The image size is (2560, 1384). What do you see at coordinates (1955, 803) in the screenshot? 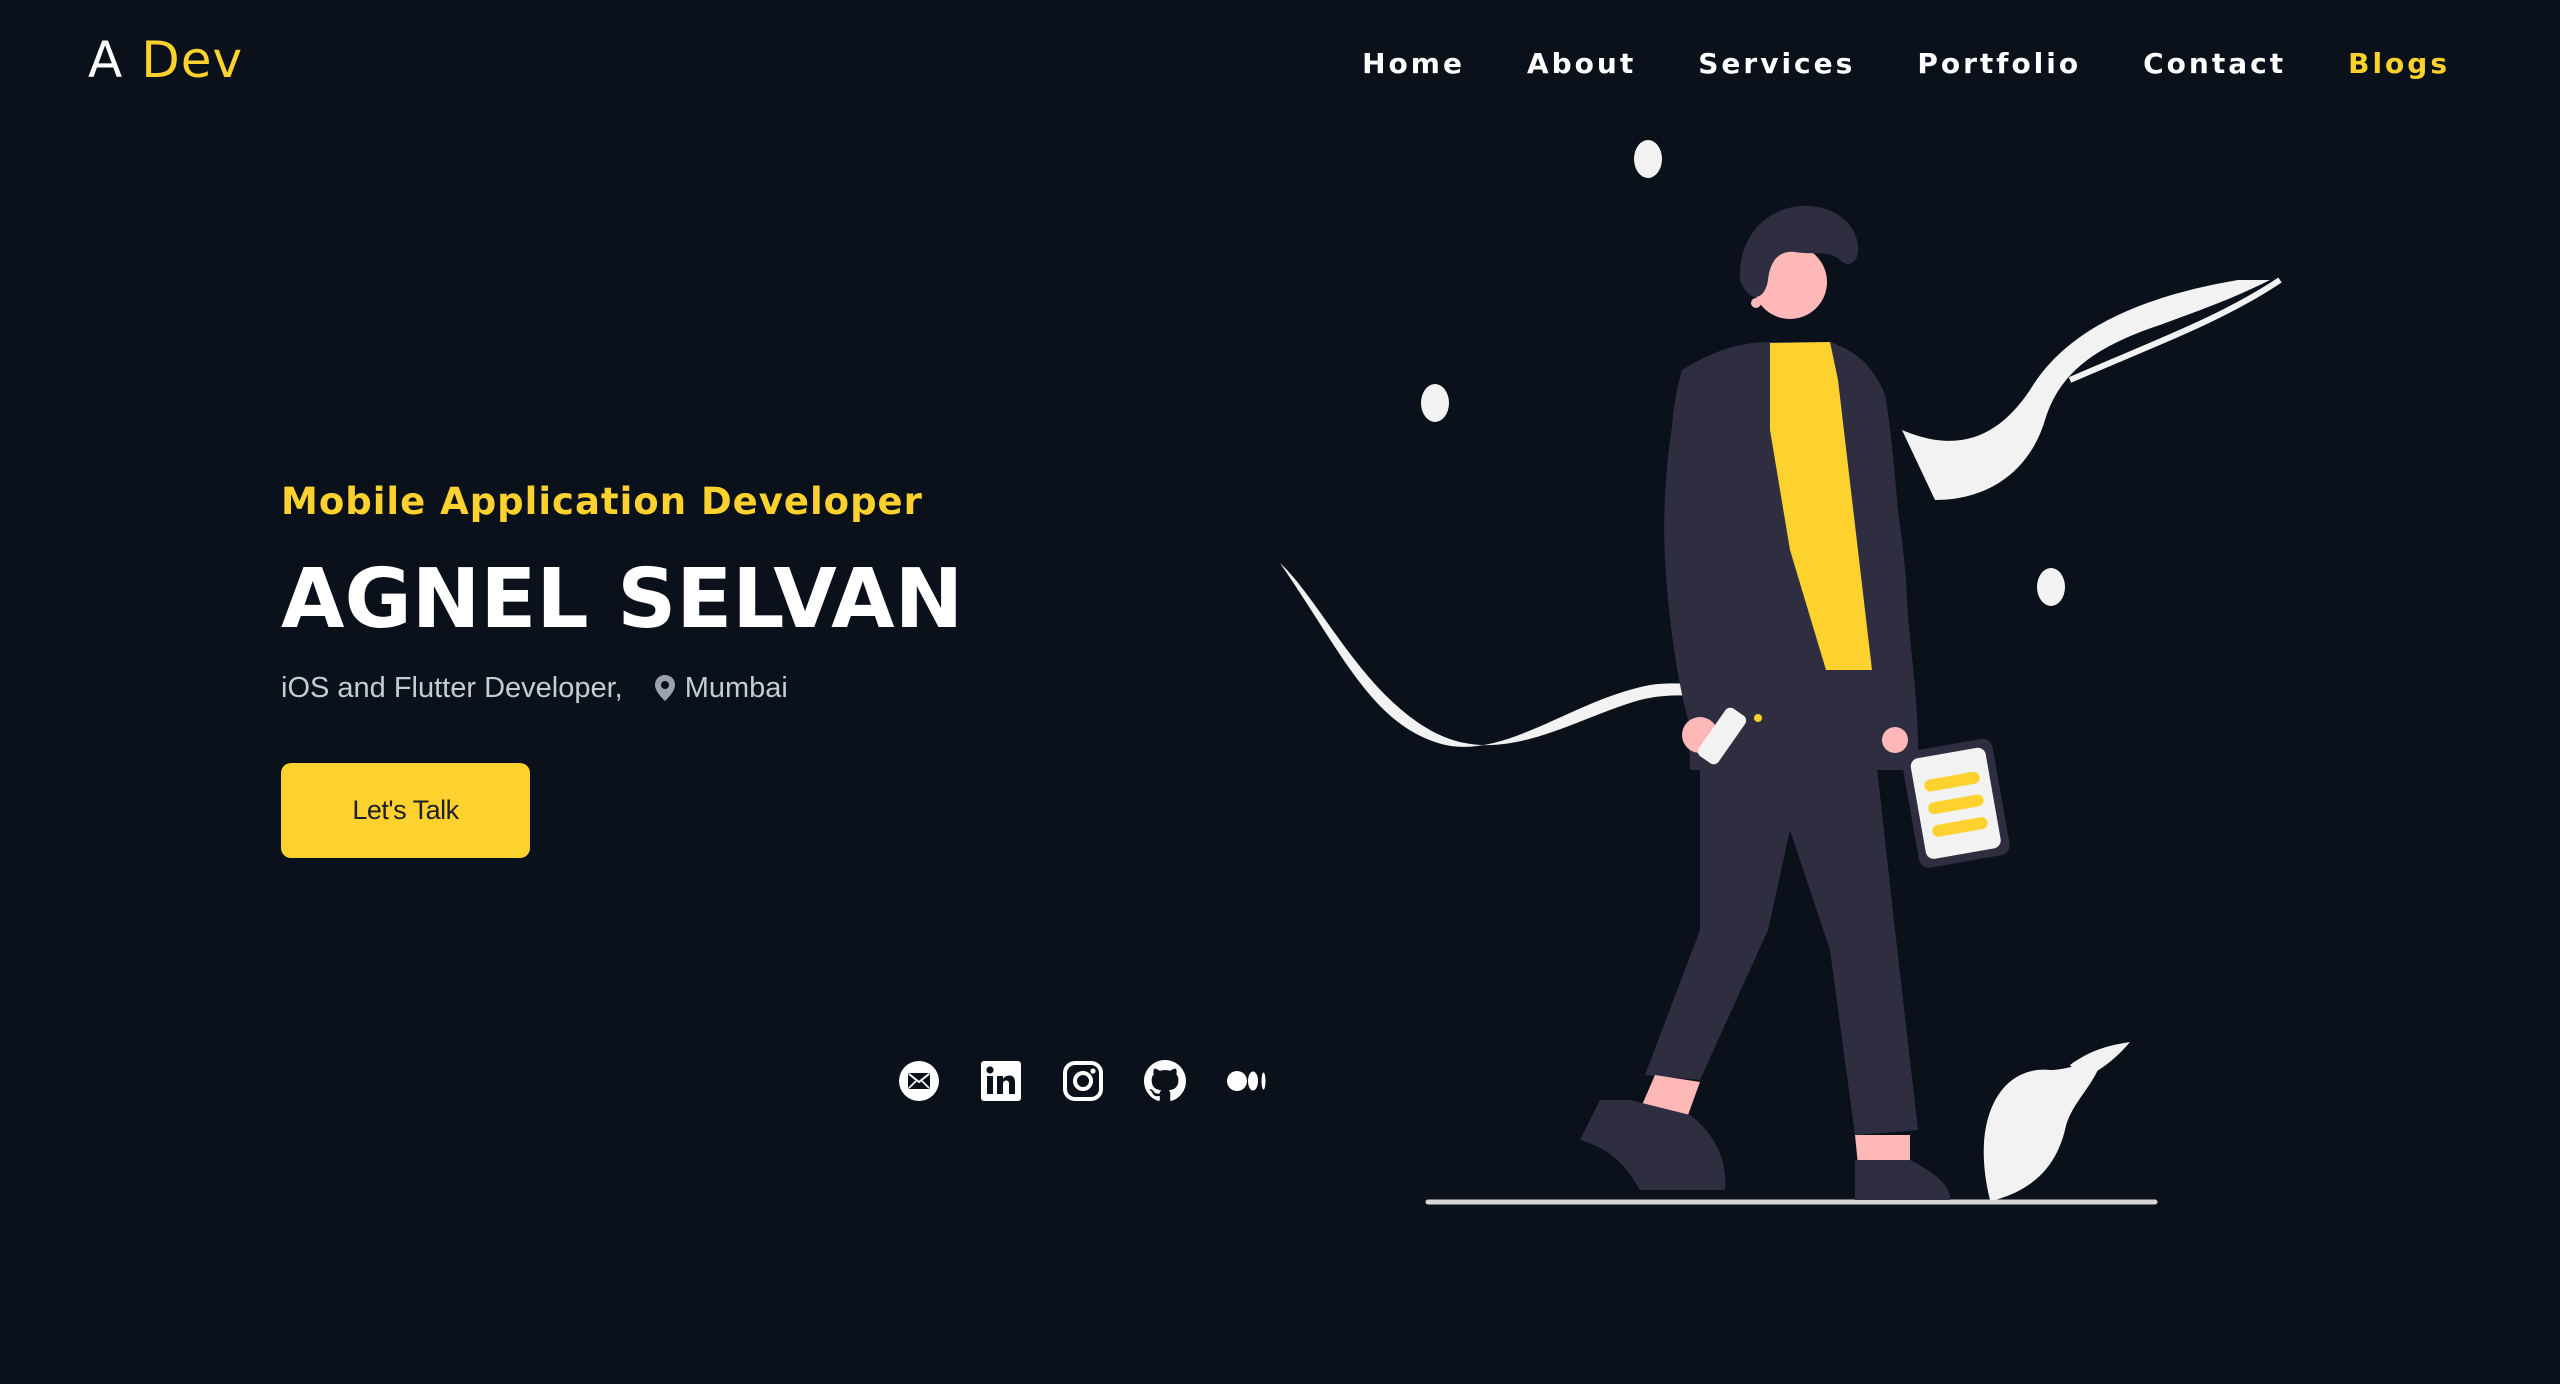
I see `document-icon` at bounding box center [1955, 803].